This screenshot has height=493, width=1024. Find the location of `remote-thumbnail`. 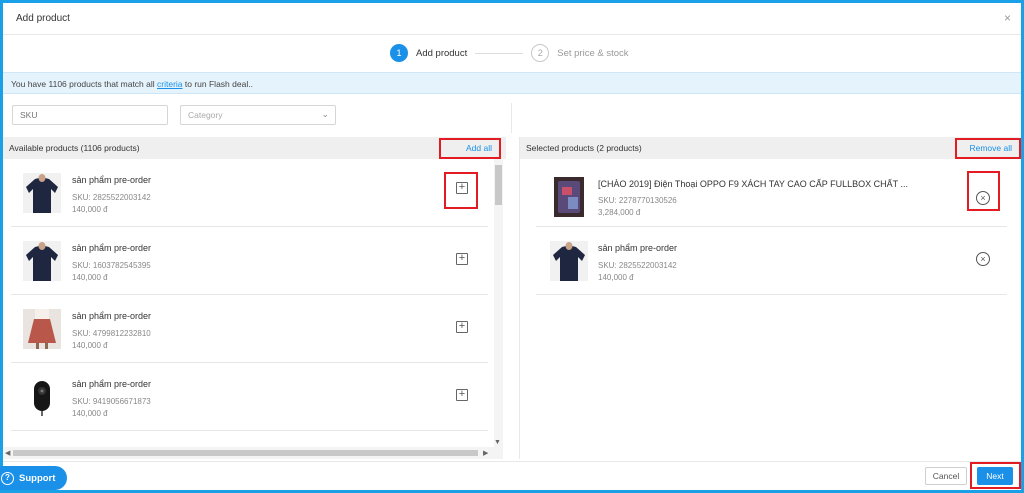

remote-thumbnail is located at coordinates (42, 397).